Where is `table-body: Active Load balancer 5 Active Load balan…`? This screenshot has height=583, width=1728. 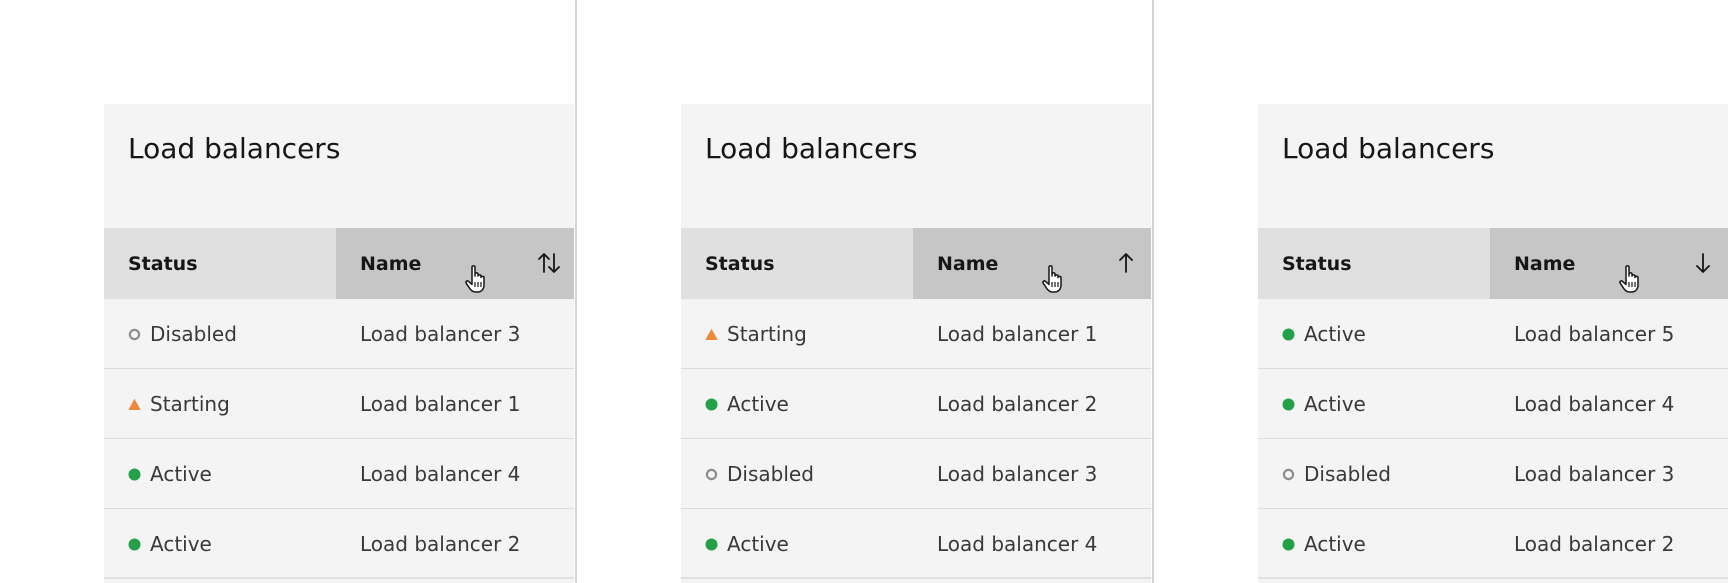 table-body: Active Load balancer 5 Active Load balan… is located at coordinates (1493, 439).